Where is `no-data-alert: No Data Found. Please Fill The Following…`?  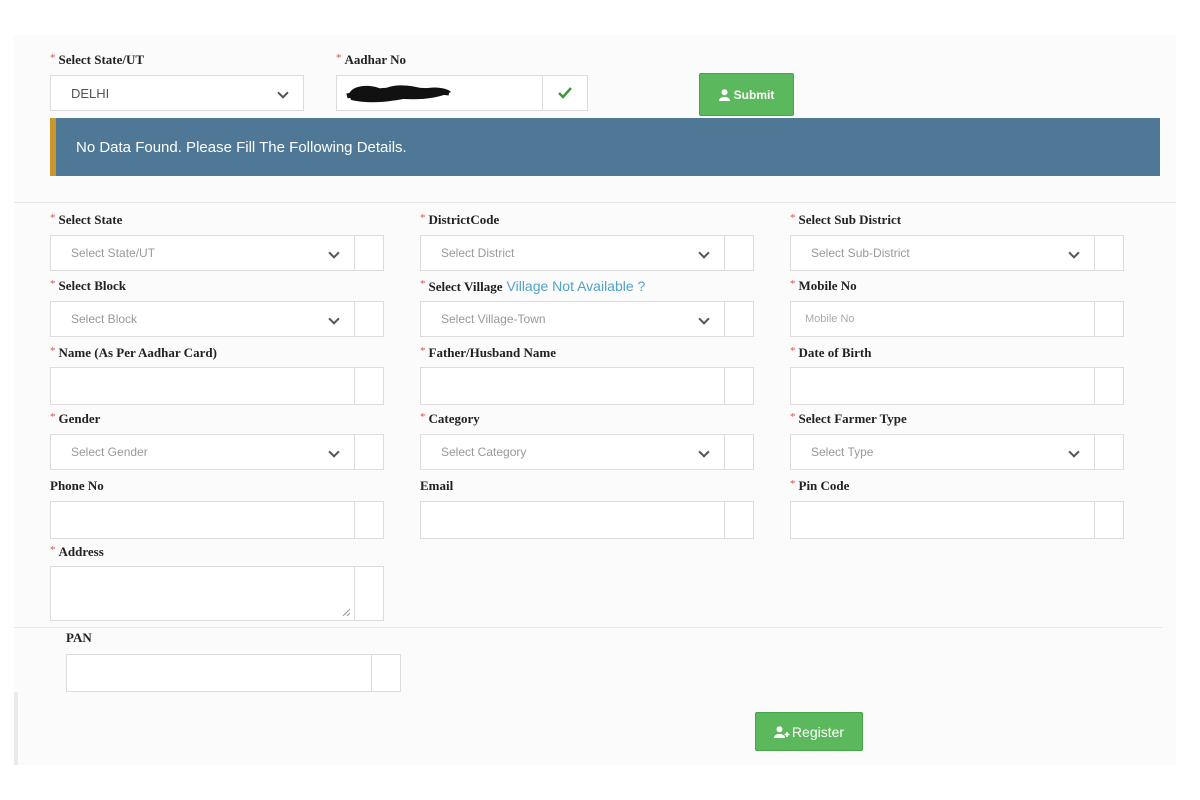
no-data-alert: No Data Found. Please Fill The Following… is located at coordinates (605, 147).